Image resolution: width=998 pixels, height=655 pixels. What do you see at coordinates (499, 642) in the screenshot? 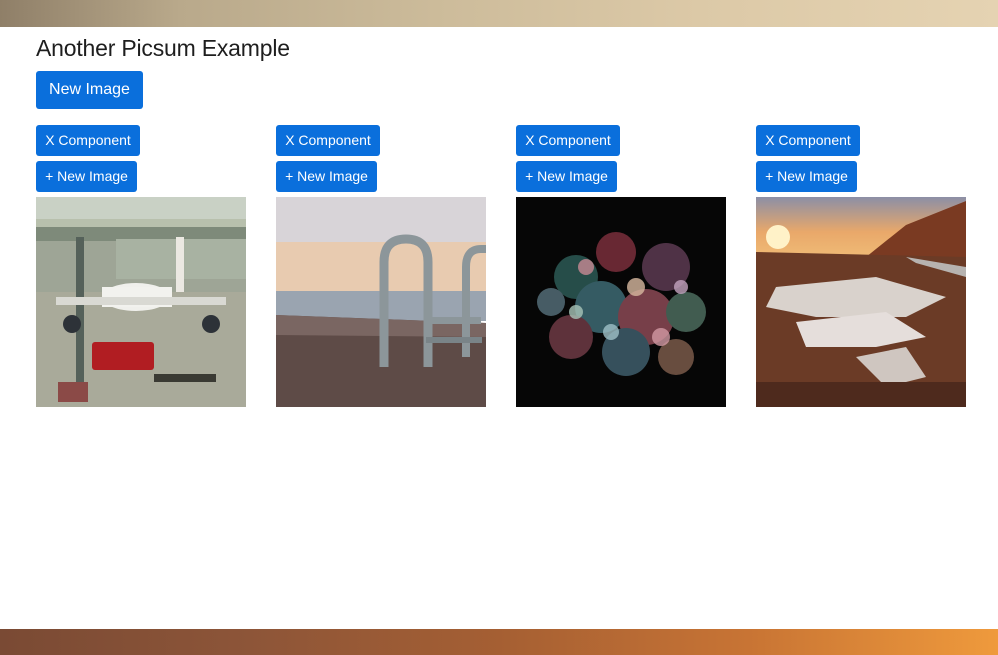
I see `footer-background-banner` at bounding box center [499, 642].